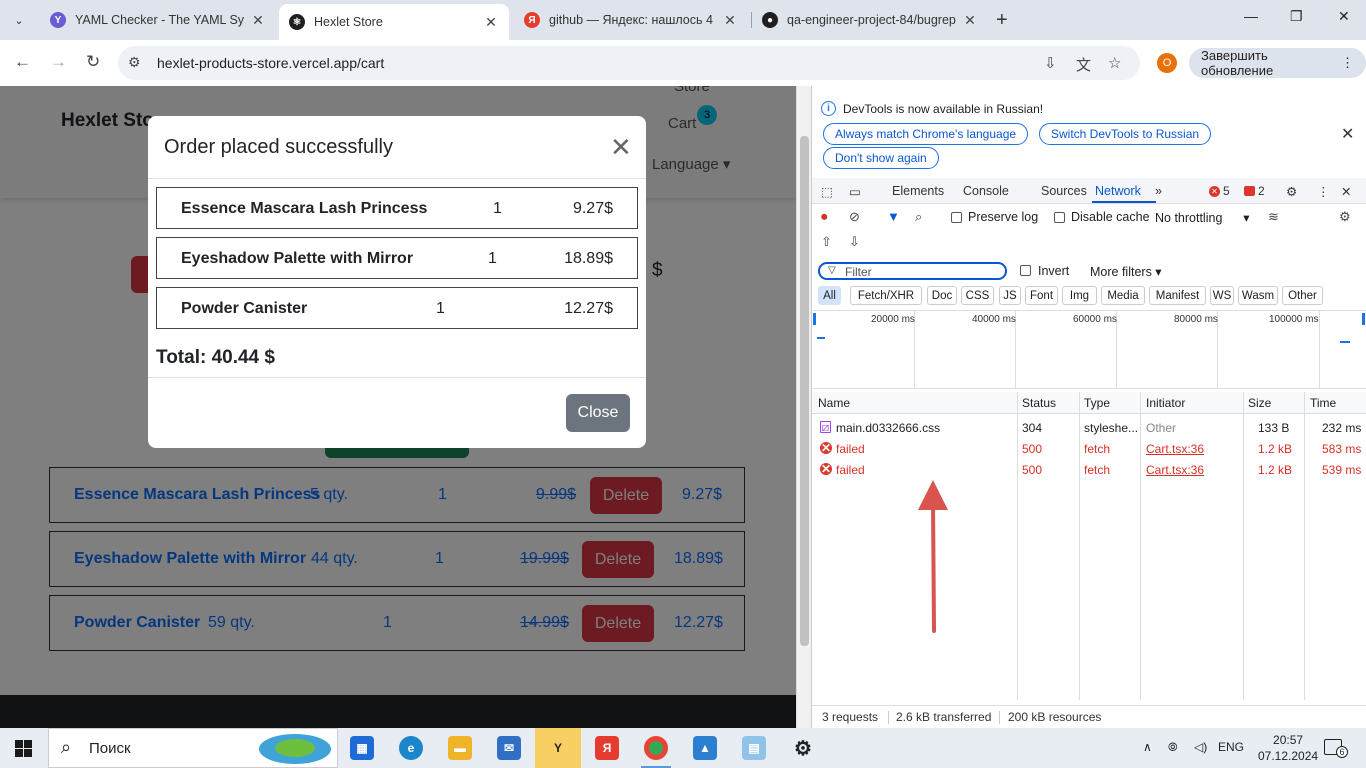 This screenshot has width=1366, height=768. Describe the element at coordinates (1346, 191) in the screenshot. I see `devtools-close-icon: ✕` at that location.